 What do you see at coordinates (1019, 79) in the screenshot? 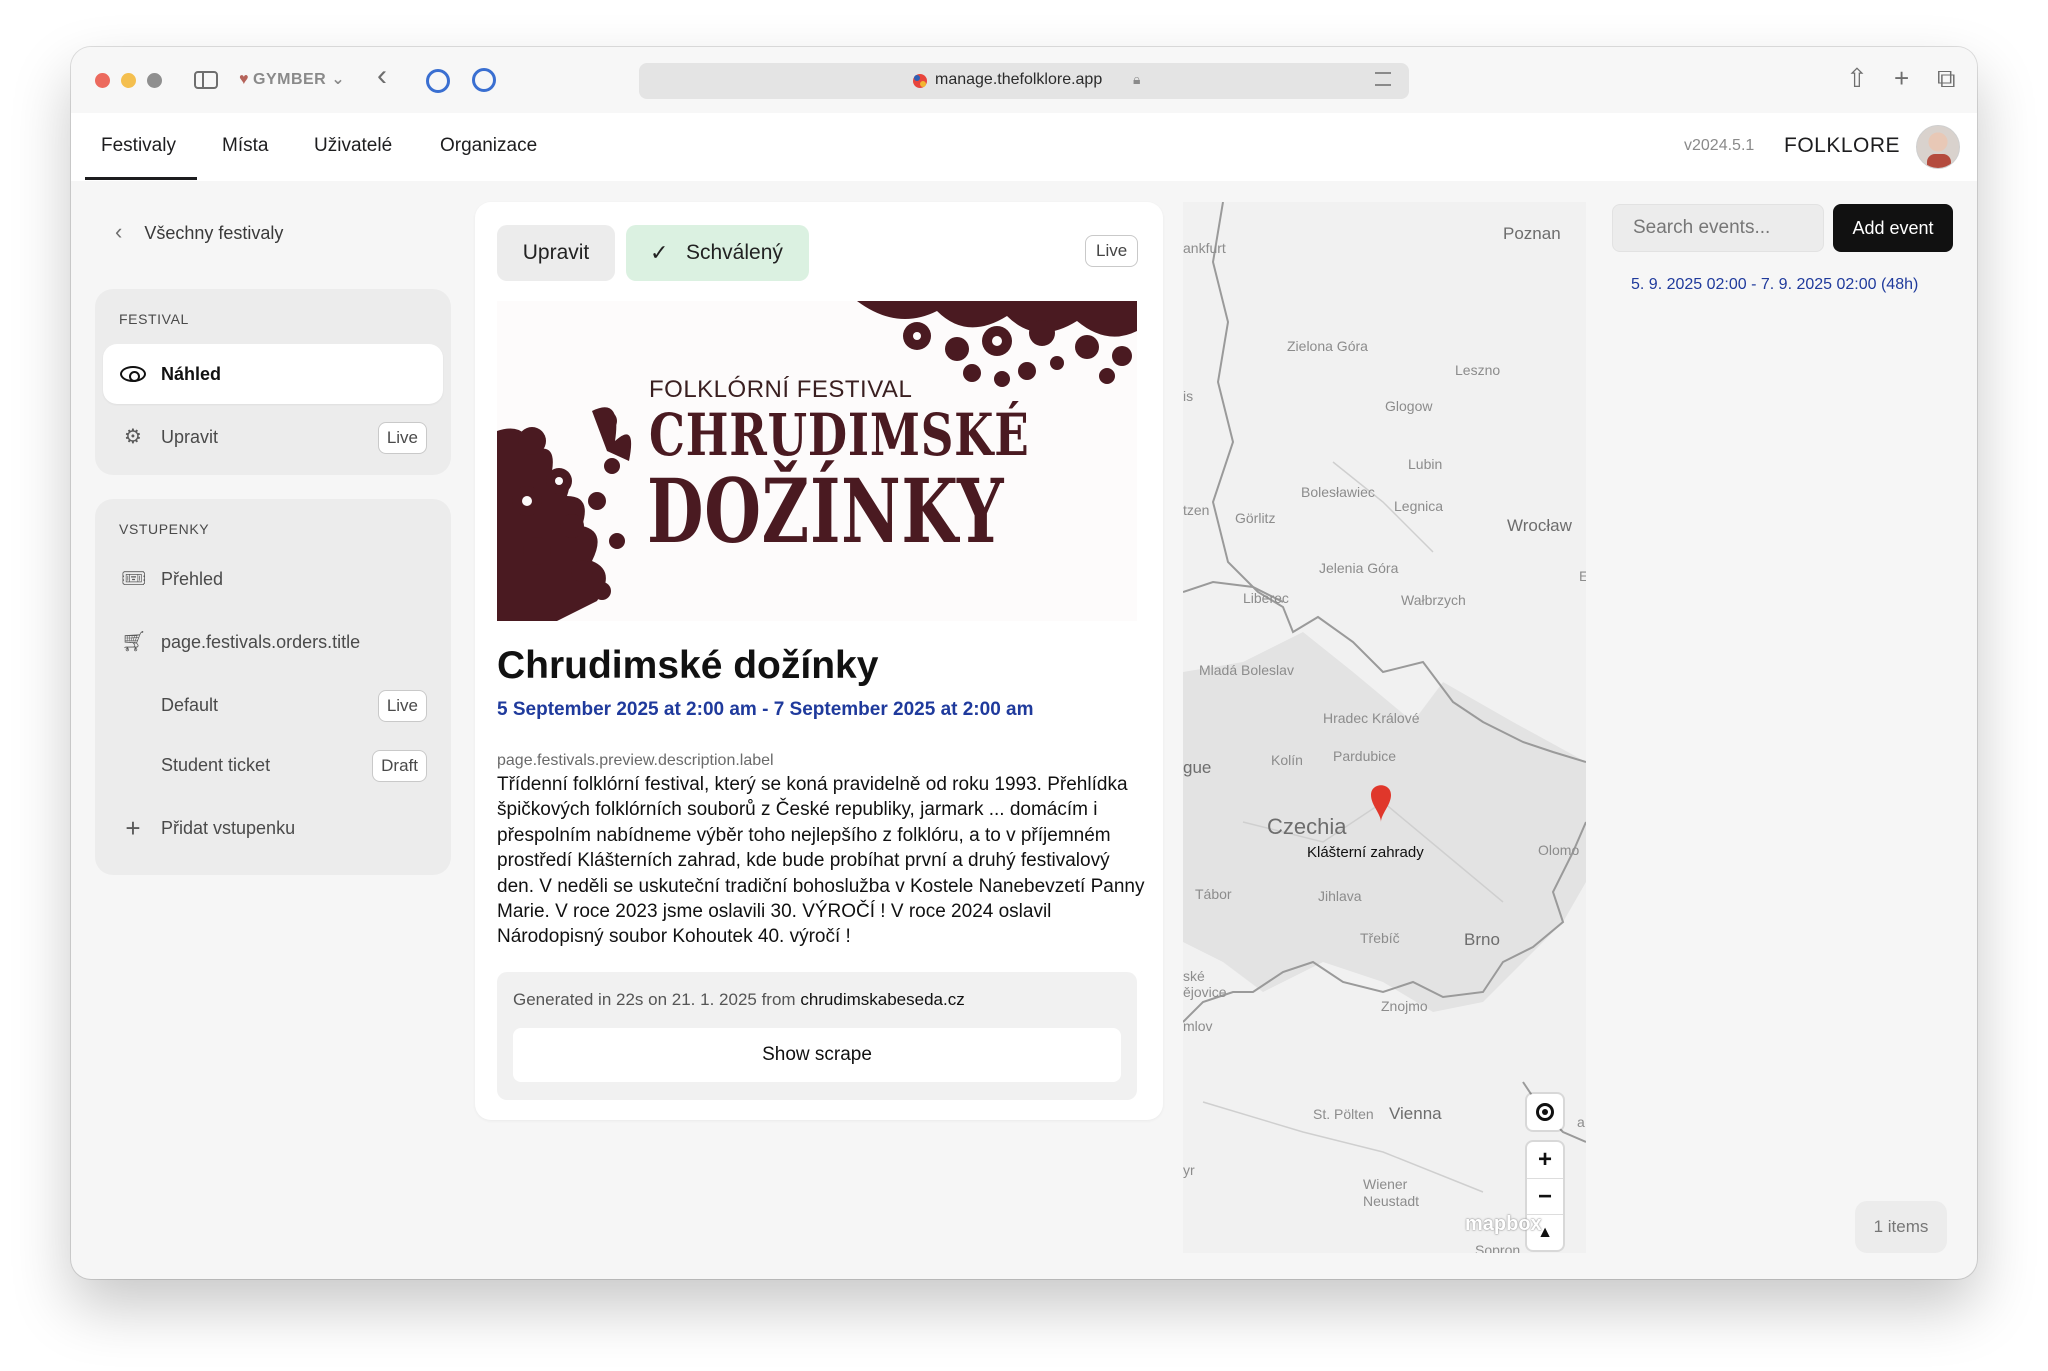
I see `url-text: manage.thefolklore.app` at bounding box center [1019, 79].